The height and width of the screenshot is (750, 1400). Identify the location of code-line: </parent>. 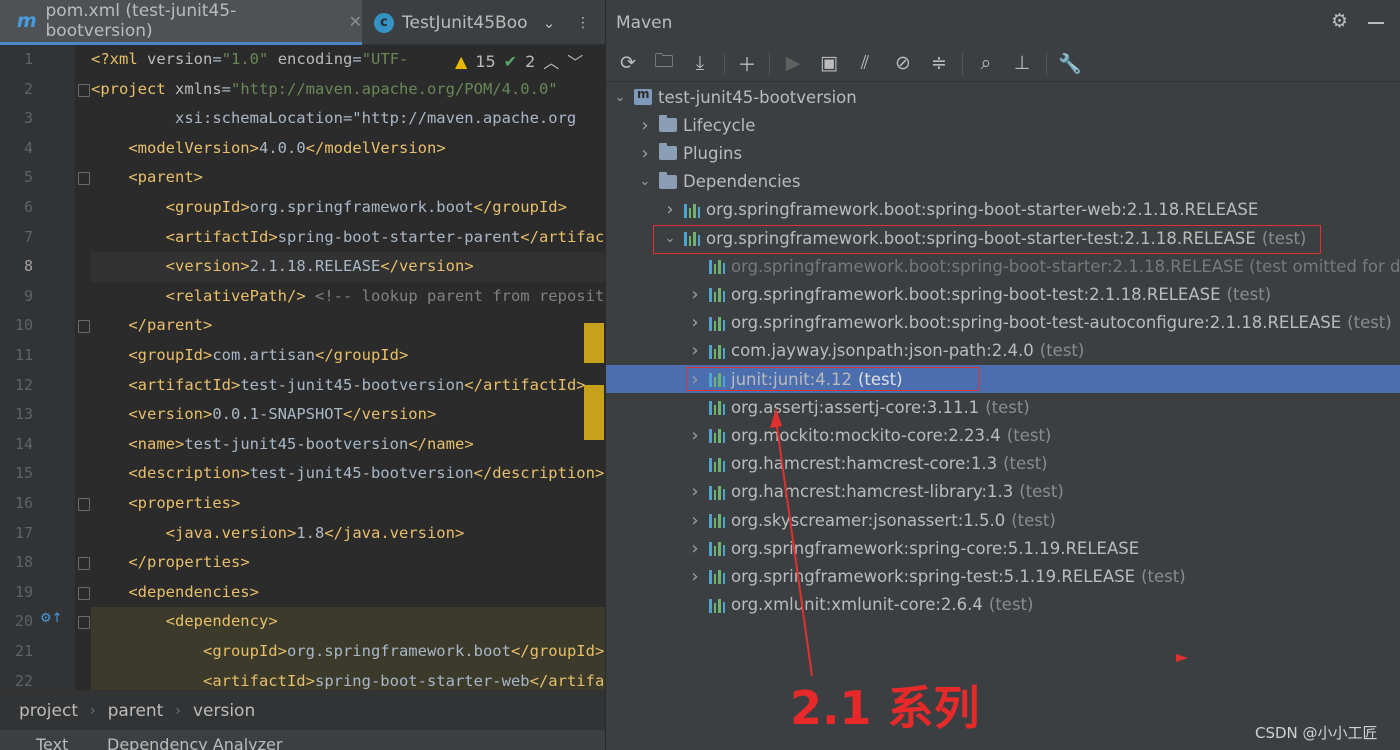
(348, 326).